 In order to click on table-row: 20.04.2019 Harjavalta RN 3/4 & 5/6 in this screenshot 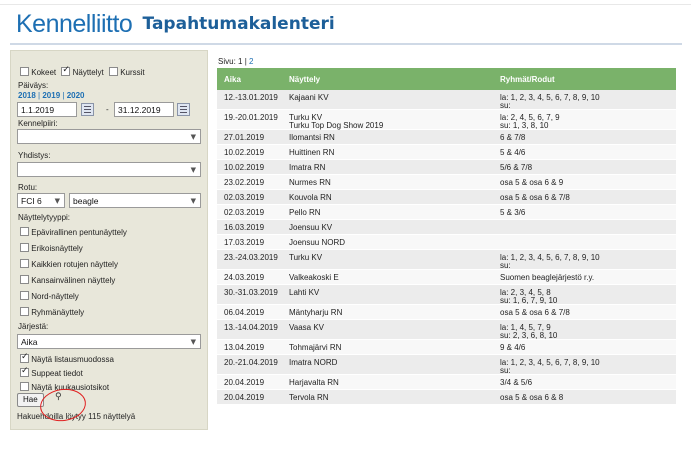, I will do `click(446, 382)`.